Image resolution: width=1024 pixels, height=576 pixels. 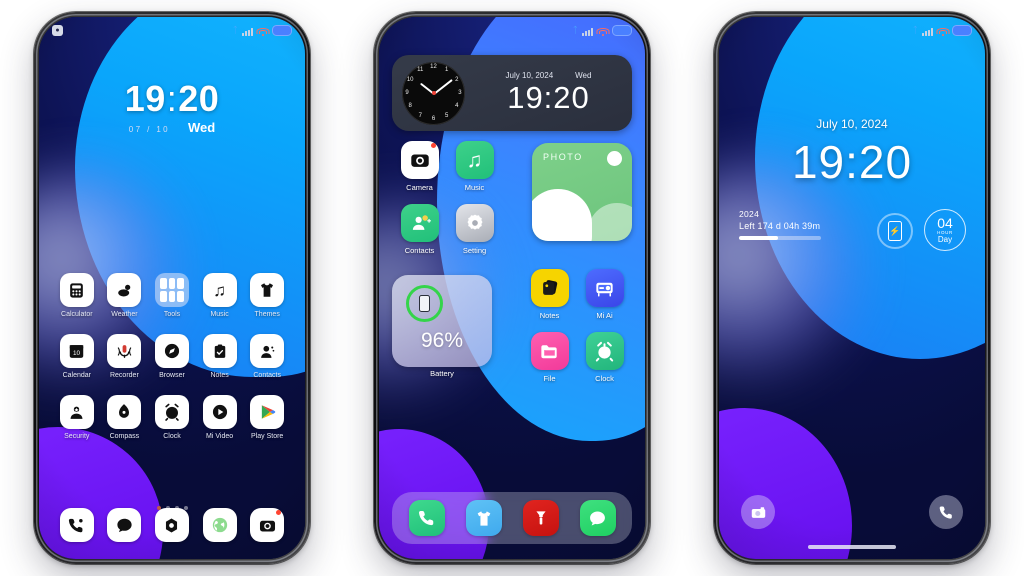 What do you see at coordinates (267, 290) in the screenshot?
I see `themes-tshirt-icon` at bounding box center [267, 290].